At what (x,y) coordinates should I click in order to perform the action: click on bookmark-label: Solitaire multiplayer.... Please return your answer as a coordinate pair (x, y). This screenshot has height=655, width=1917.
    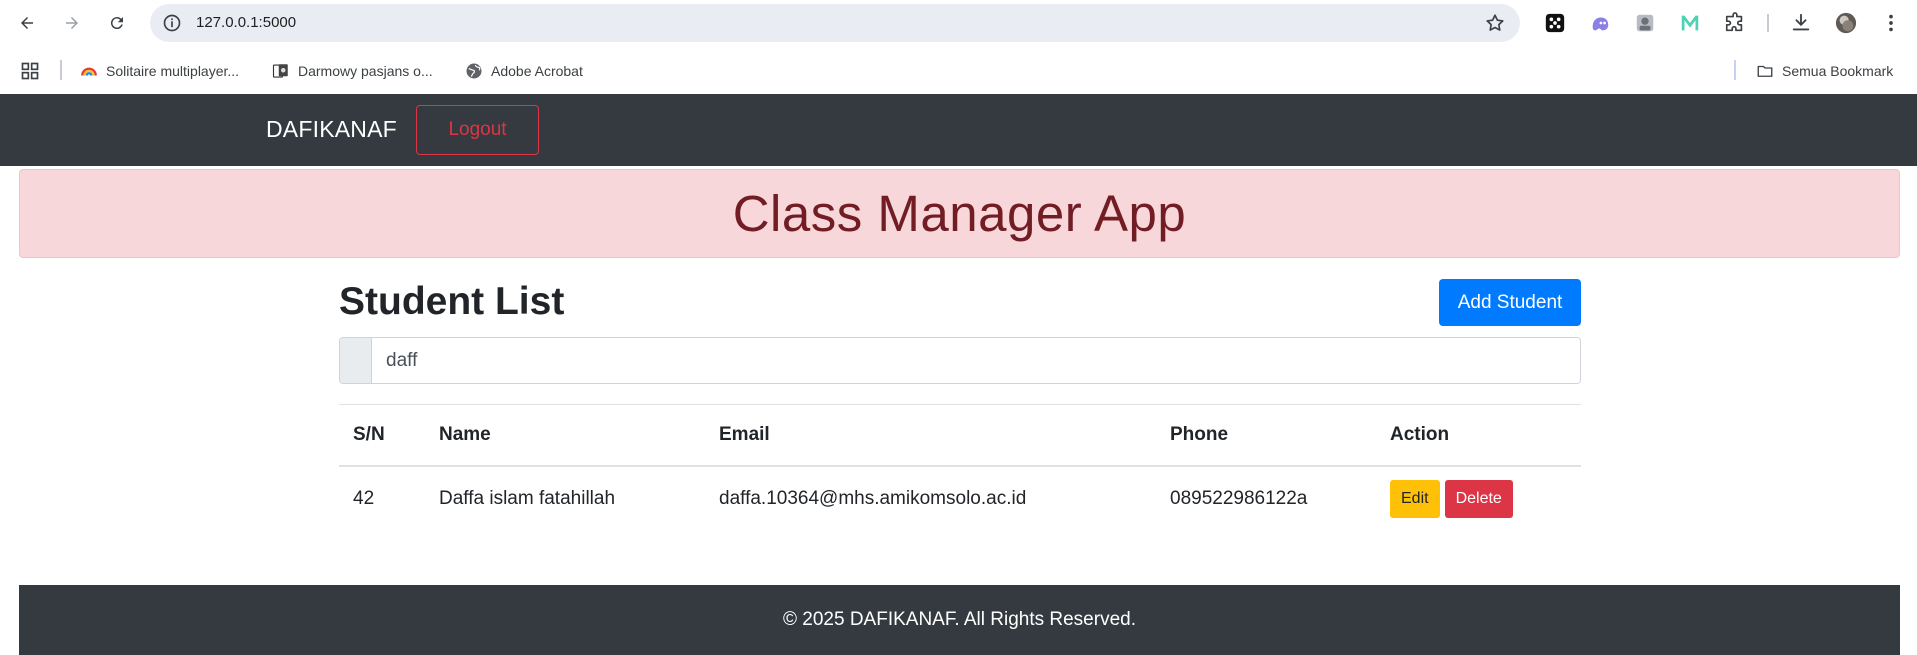
    Looking at the image, I should click on (173, 71).